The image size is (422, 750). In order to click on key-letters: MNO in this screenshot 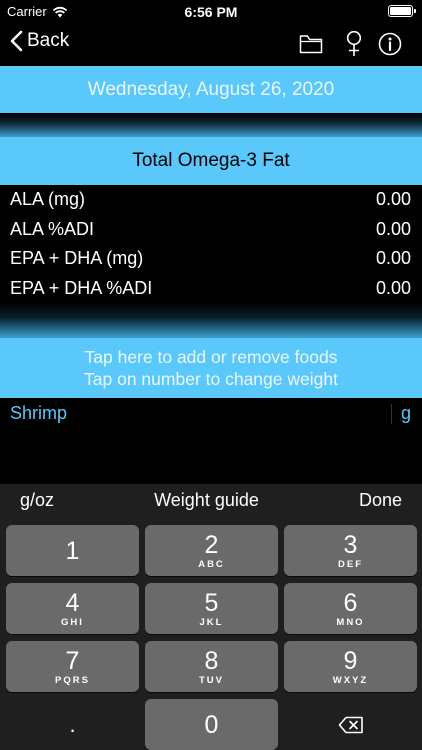, I will do `click(350, 622)`.